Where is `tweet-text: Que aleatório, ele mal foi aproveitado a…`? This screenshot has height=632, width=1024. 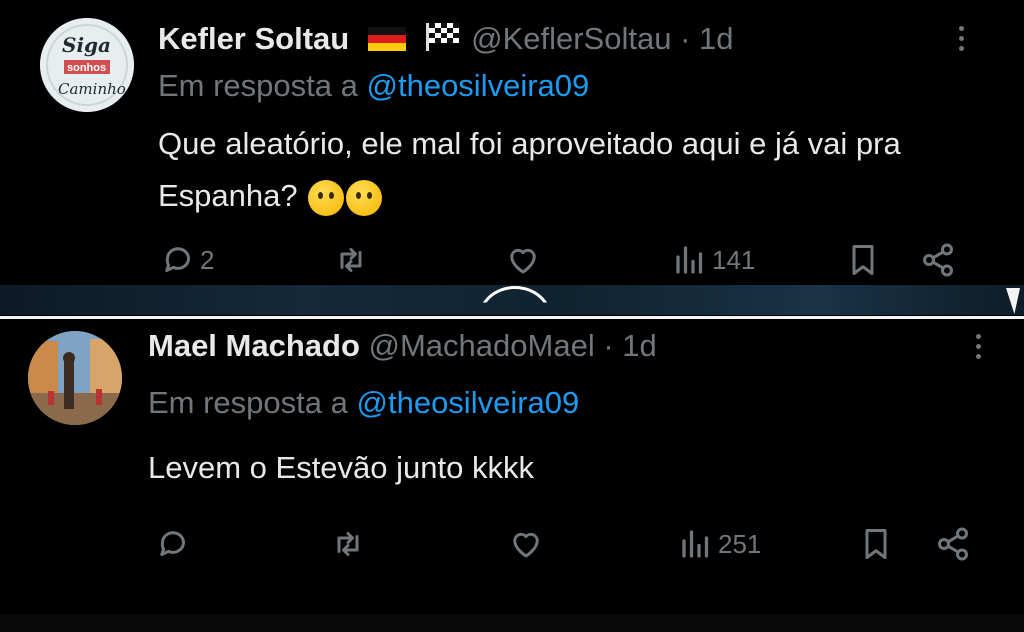
tweet-text: Que aleatório, ele mal foi aproveitado a… is located at coordinates (568, 170).